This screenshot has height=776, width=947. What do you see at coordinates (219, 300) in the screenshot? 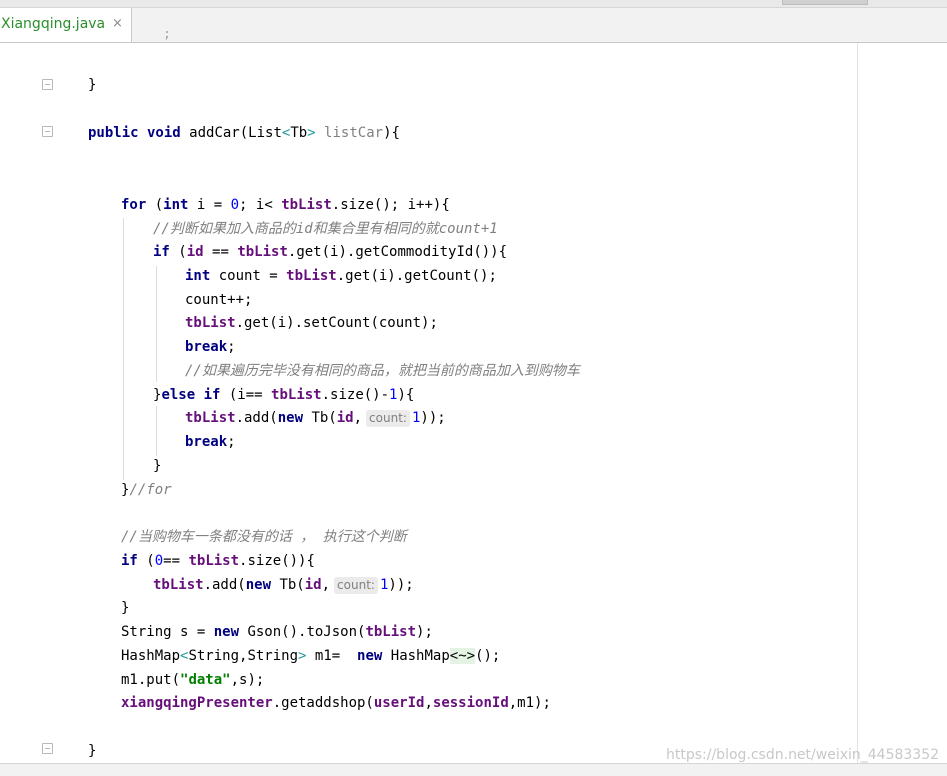
I see `code-line: count++;` at bounding box center [219, 300].